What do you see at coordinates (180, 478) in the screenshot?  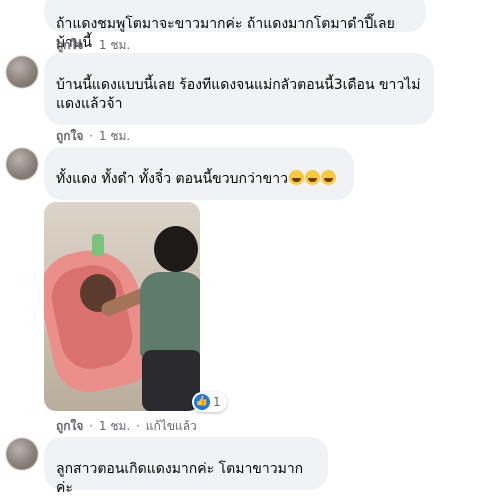 I see `comment-text: ลูกสาวตอนเกิดแดงมากค่ะ โตมาขาวมากค่ะ` at bounding box center [180, 478].